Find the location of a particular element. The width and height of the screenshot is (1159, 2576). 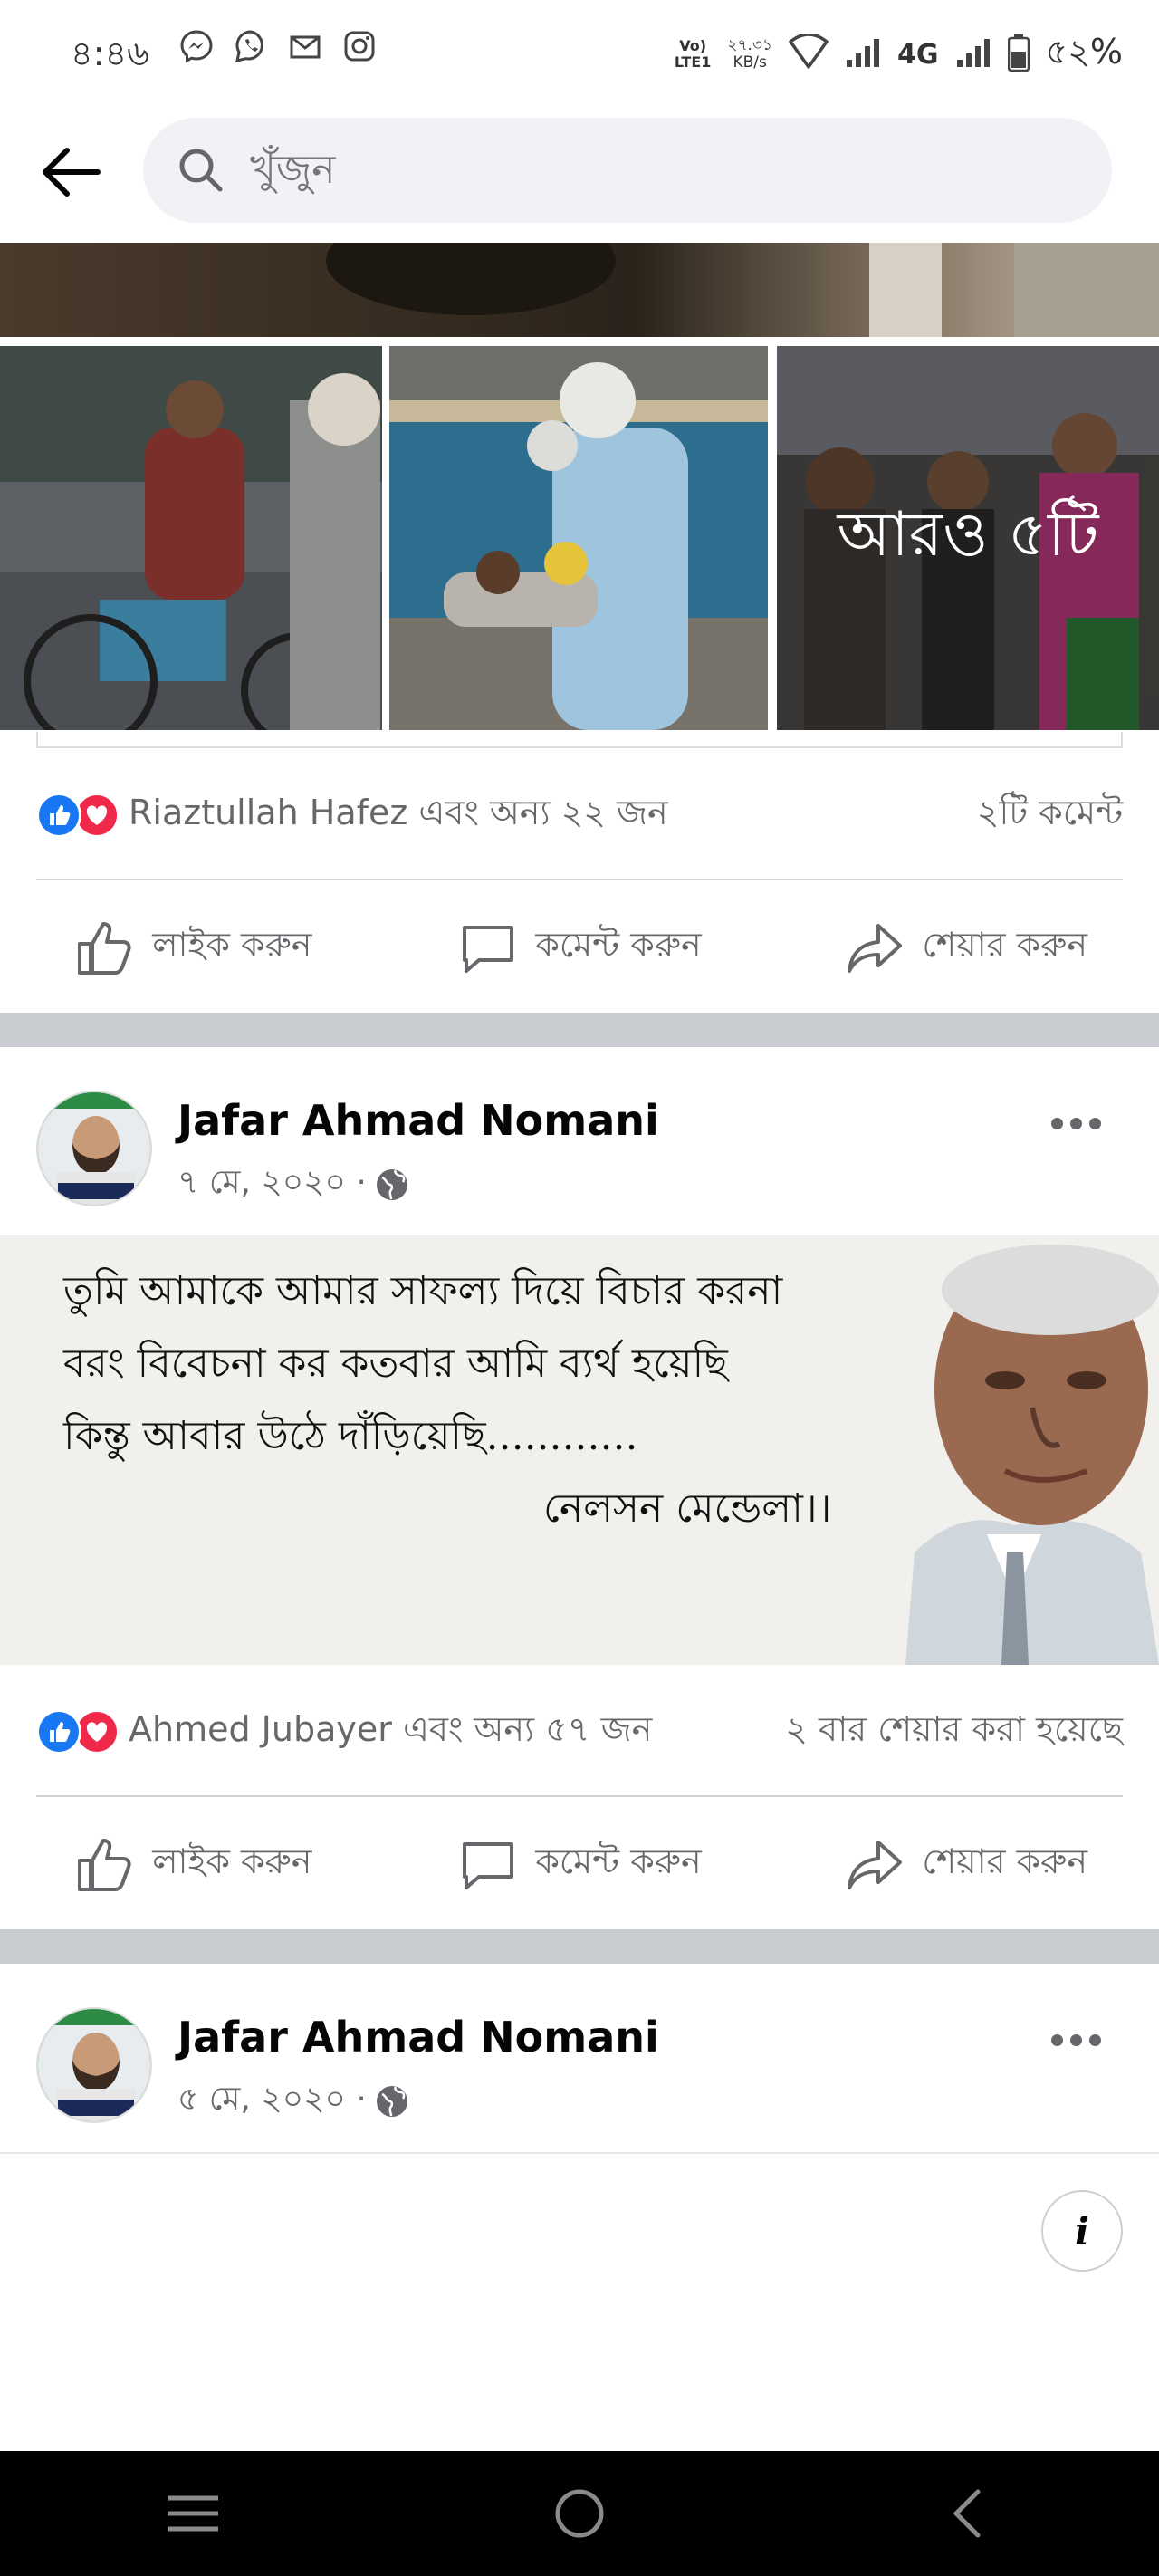

photo-helping is located at coordinates (578, 538).